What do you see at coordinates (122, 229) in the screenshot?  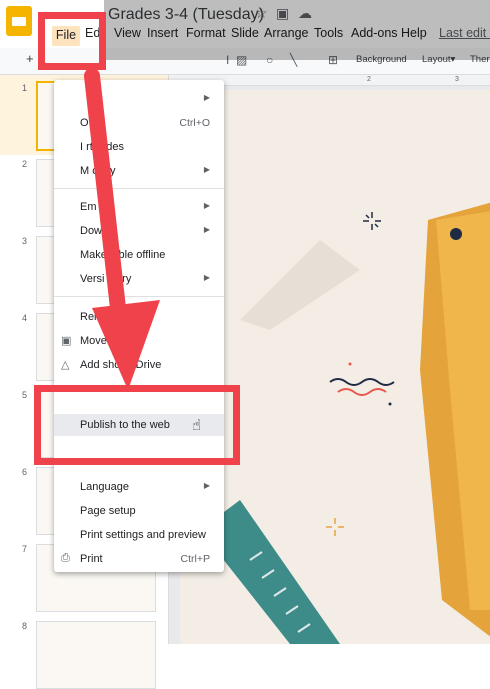 I see `annotation-arrow` at bounding box center [122, 229].